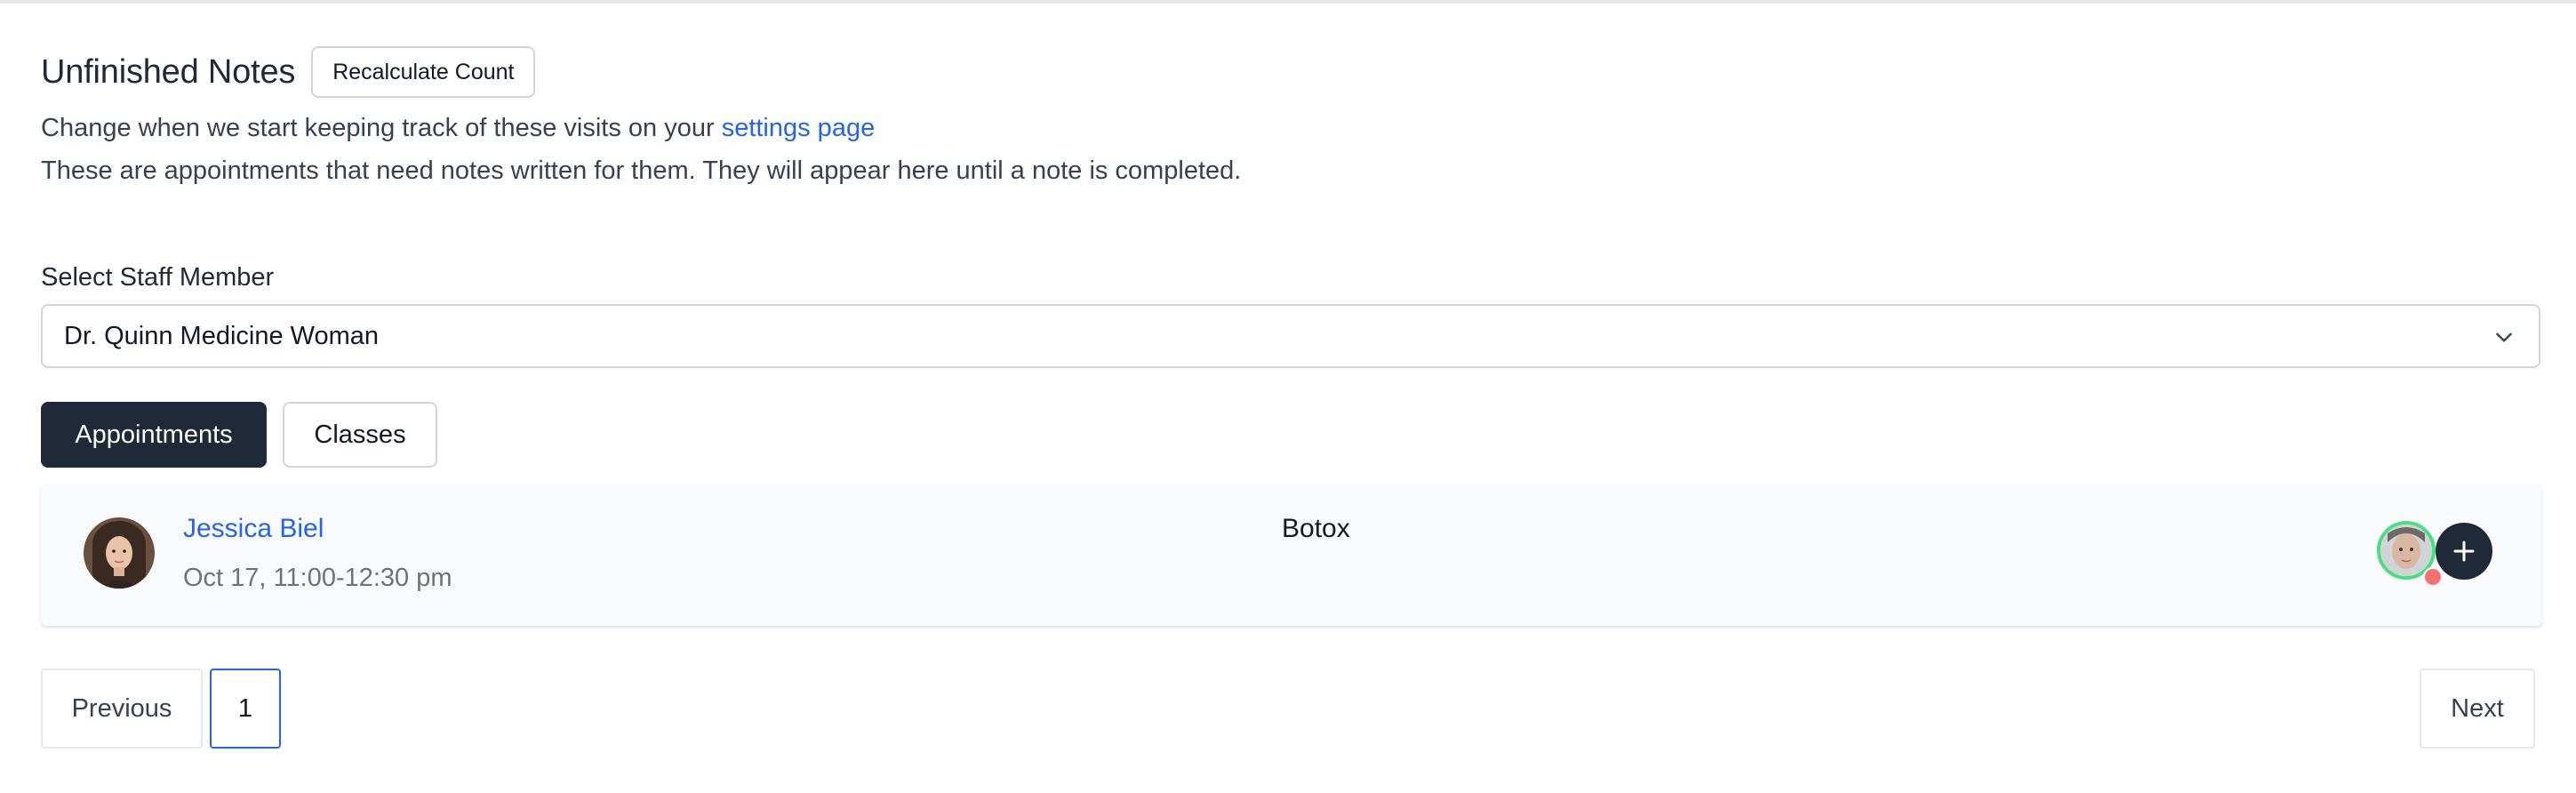 The image size is (2576, 793). I want to click on previous-page-button: Previous, so click(122, 709).